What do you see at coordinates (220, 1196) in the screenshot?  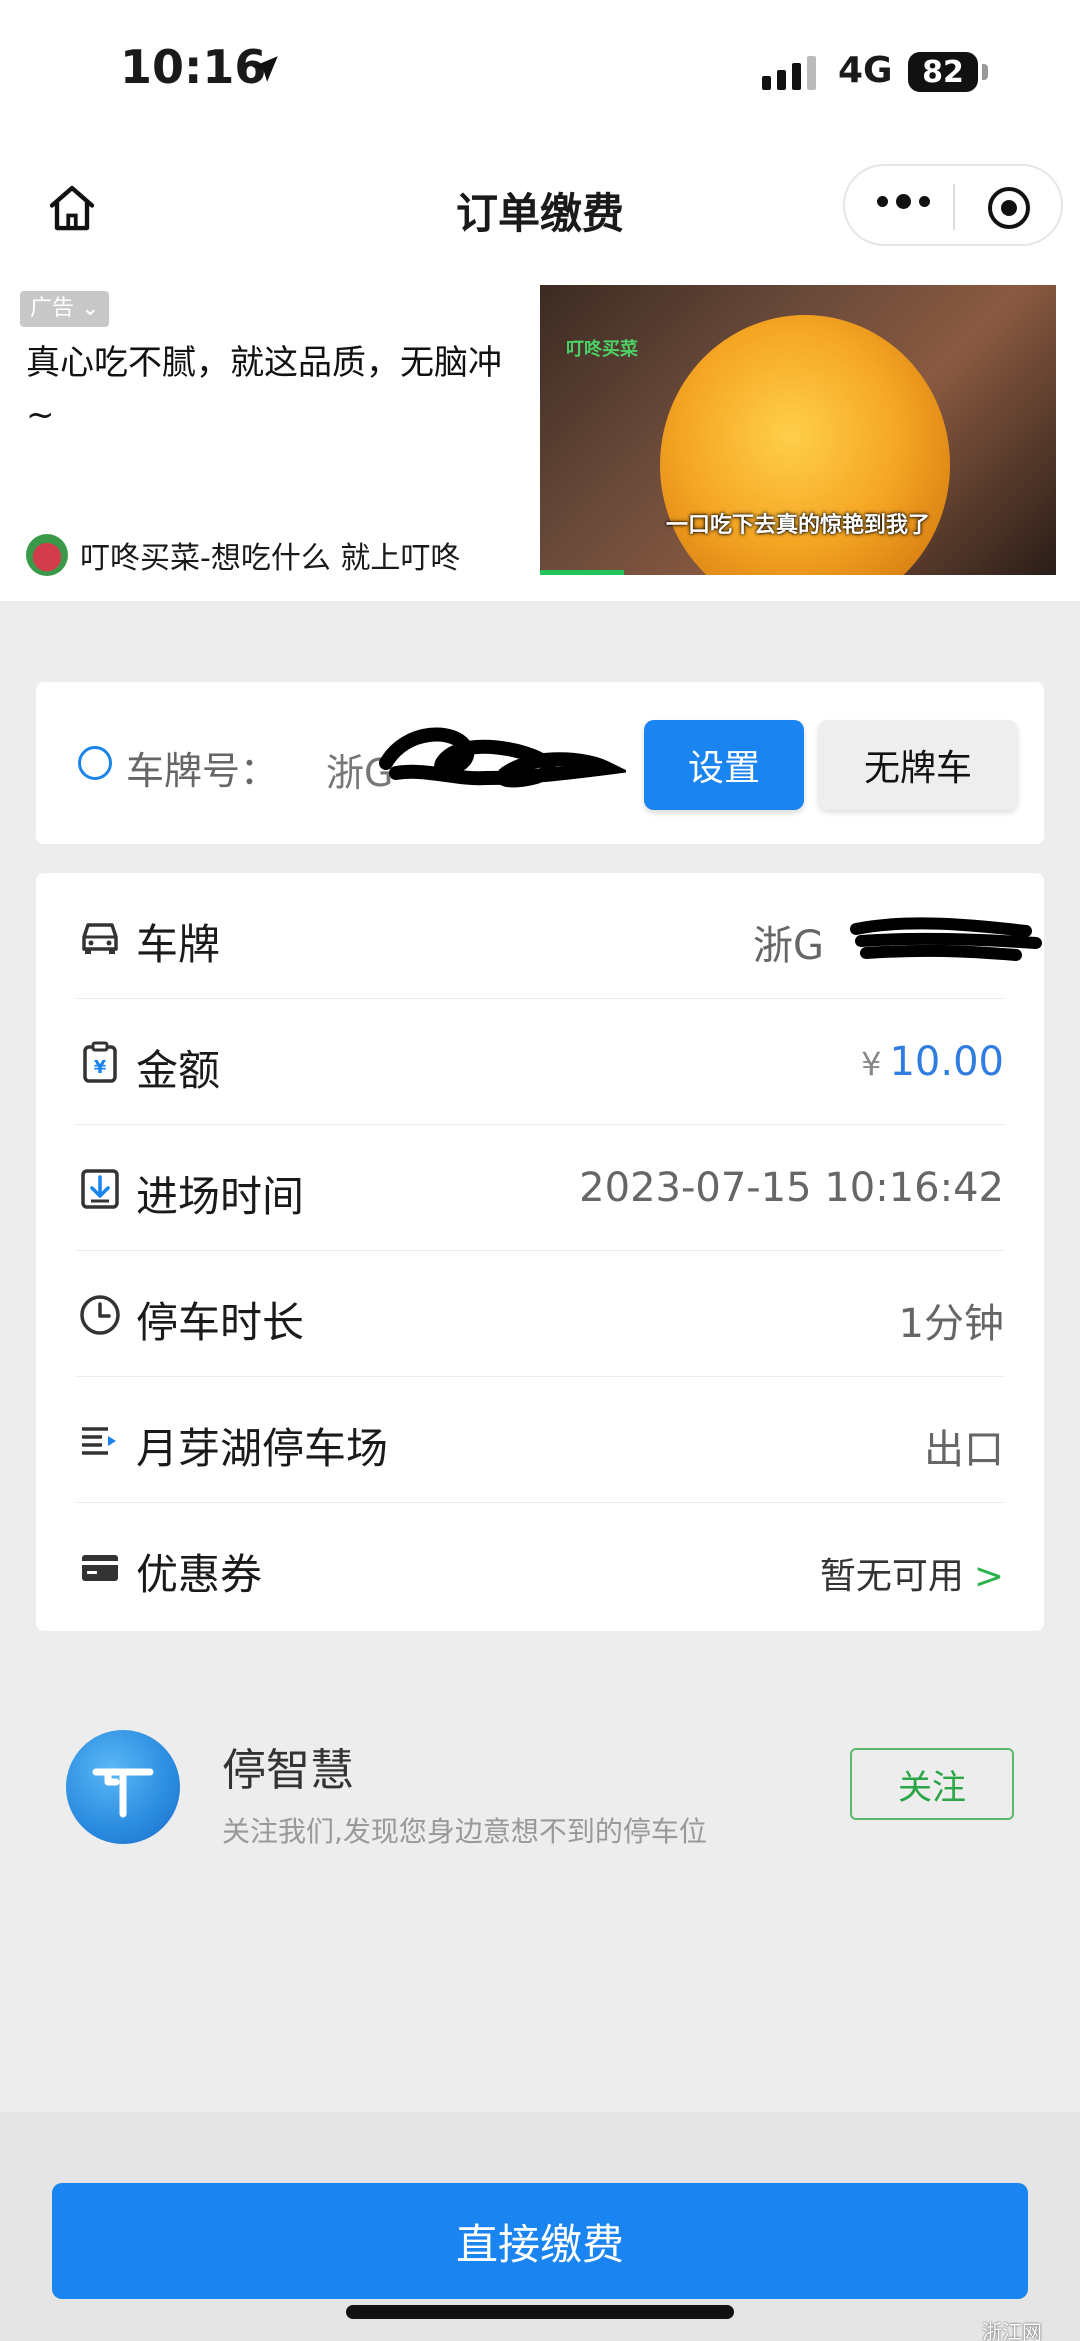 I see `row-entry-time-label: 进场时间` at bounding box center [220, 1196].